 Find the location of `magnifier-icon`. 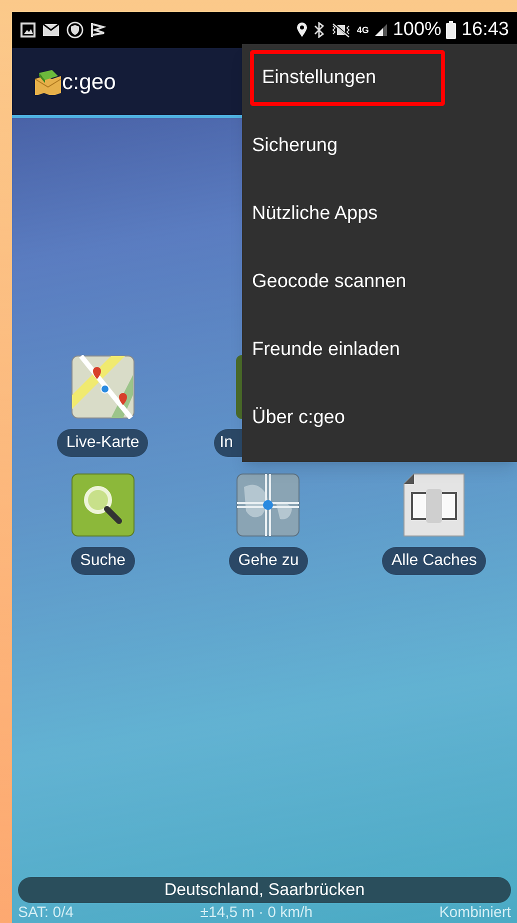

magnifier-icon is located at coordinates (102, 505).